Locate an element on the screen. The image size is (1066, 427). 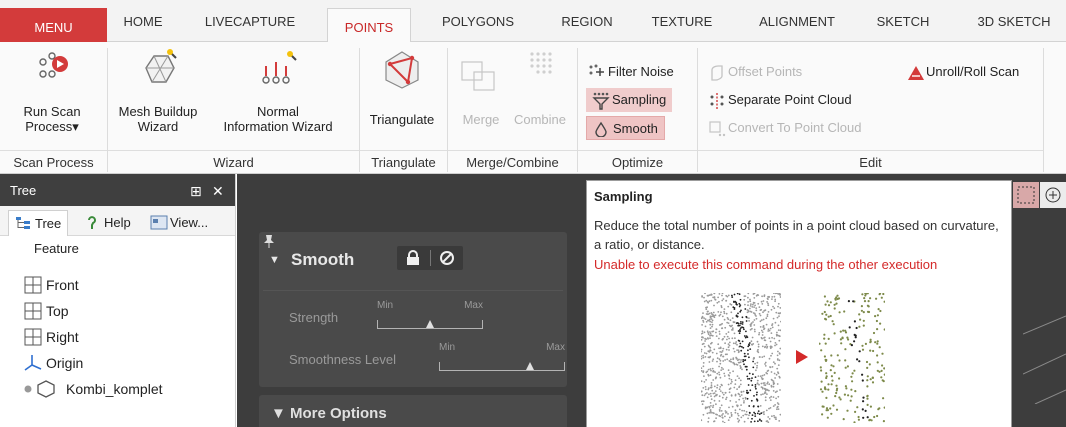
tab-sketch: SKETCH is located at coordinates (903, 28).